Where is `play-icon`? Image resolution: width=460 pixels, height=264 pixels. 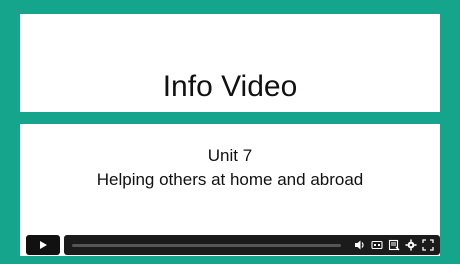
play-icon is located at coordinates (43, 245).